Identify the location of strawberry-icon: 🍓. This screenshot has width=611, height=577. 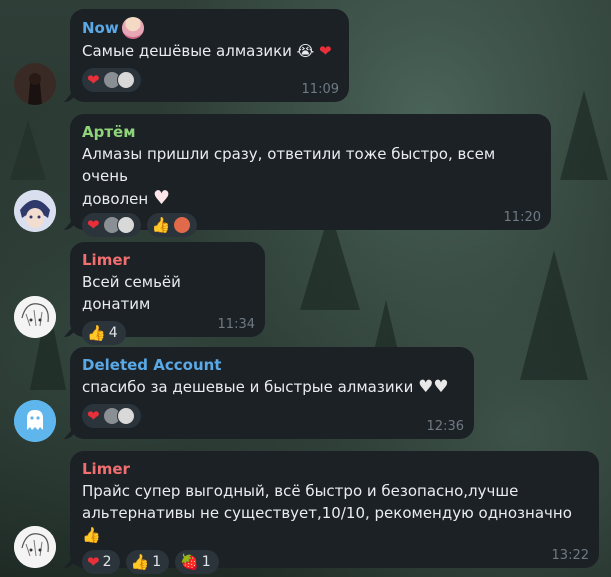
(189, 561).